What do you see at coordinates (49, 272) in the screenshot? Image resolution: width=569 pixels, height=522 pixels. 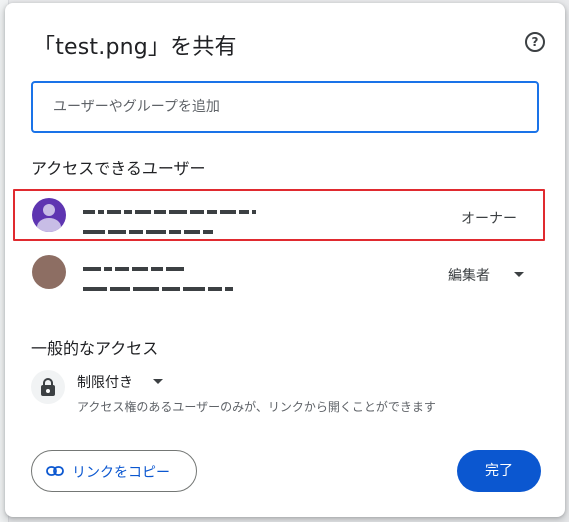 I see `editor-avatar` at bounding box center [49, 272].